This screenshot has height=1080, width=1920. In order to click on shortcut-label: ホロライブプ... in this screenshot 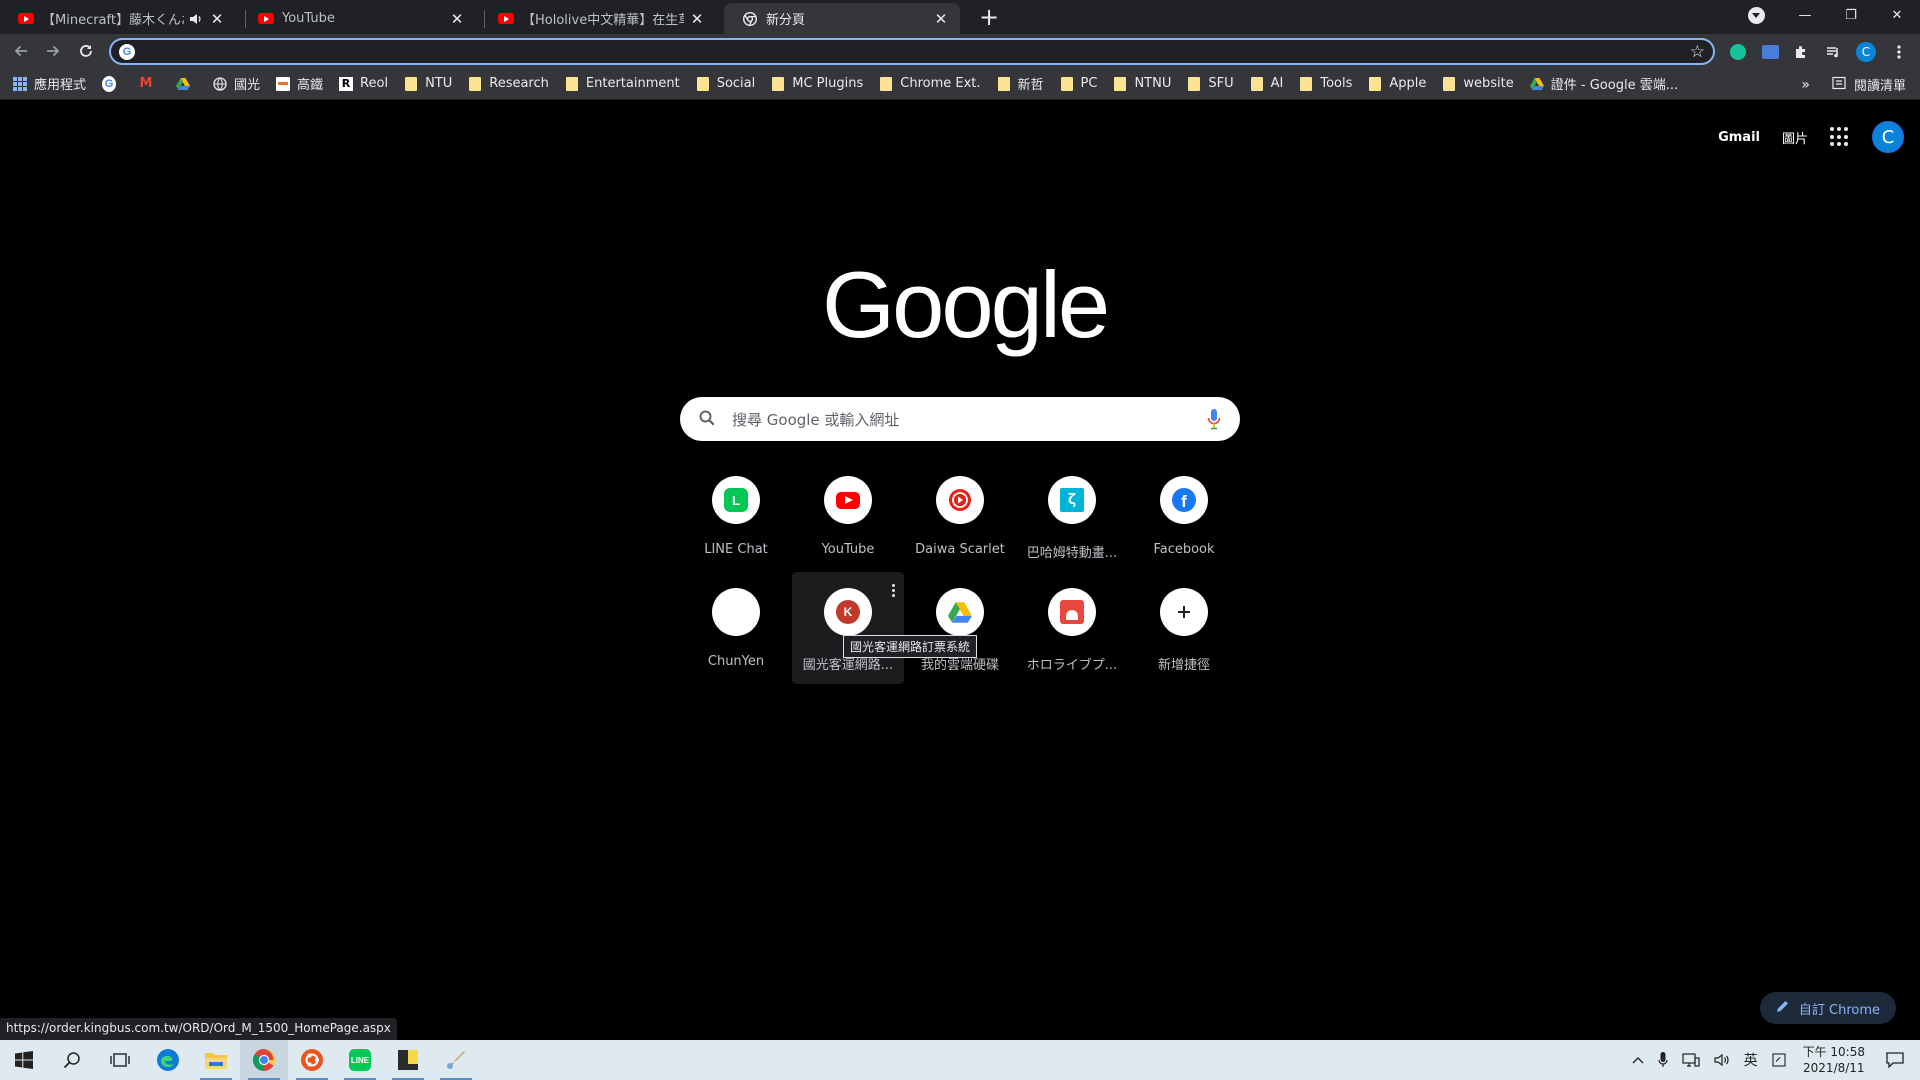, I will do `click(1072, 665)`.